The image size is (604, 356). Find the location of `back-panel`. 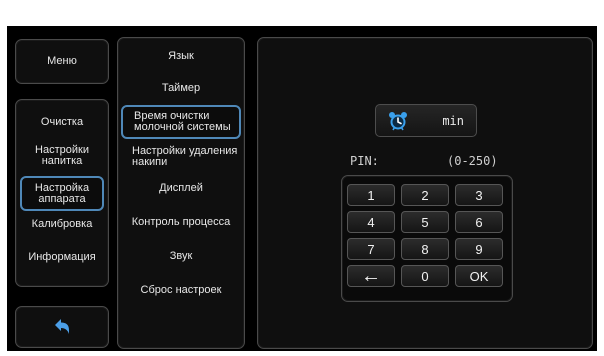

back-panel is located at coordinates (62, 327).